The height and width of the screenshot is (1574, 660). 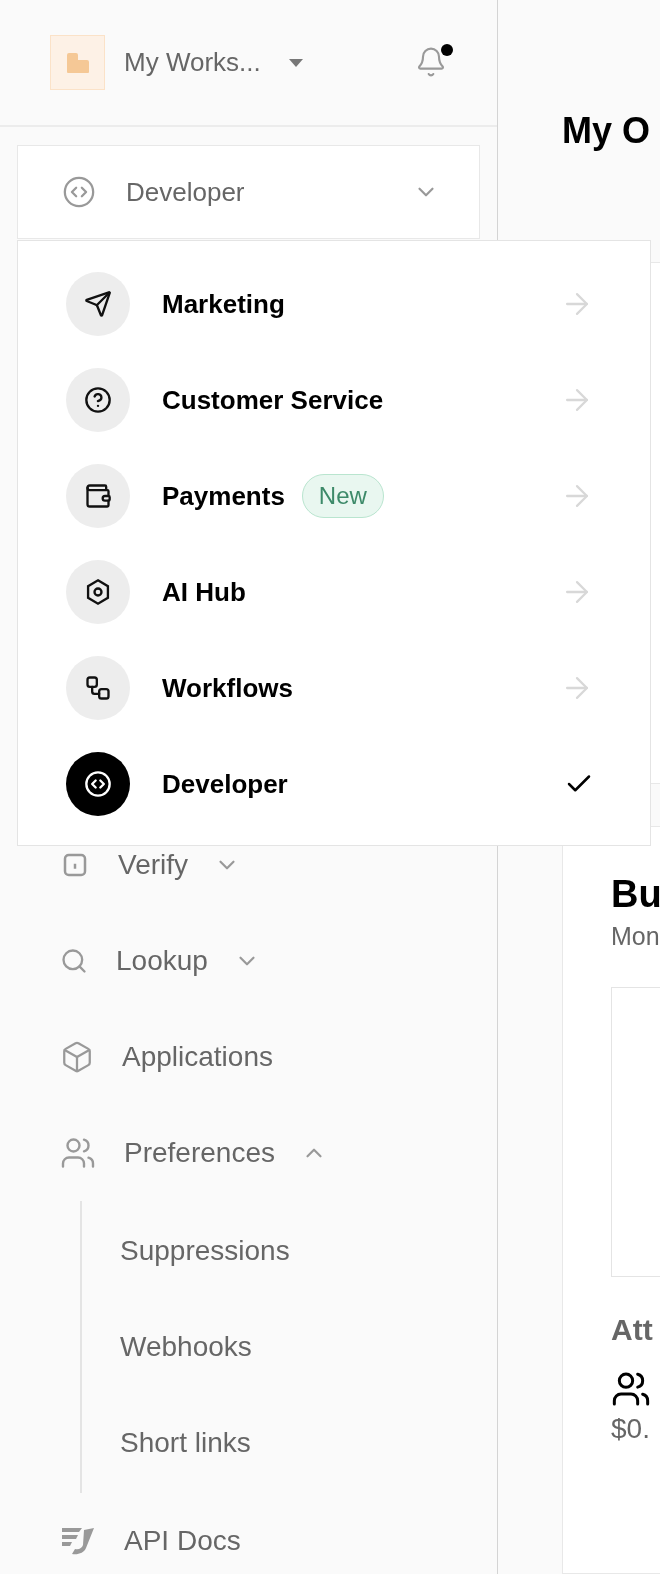 What do you see at coordinates (334, 688) in the screenshot?
I see `menu-item: Workflows` at bounding box center [334, 688].